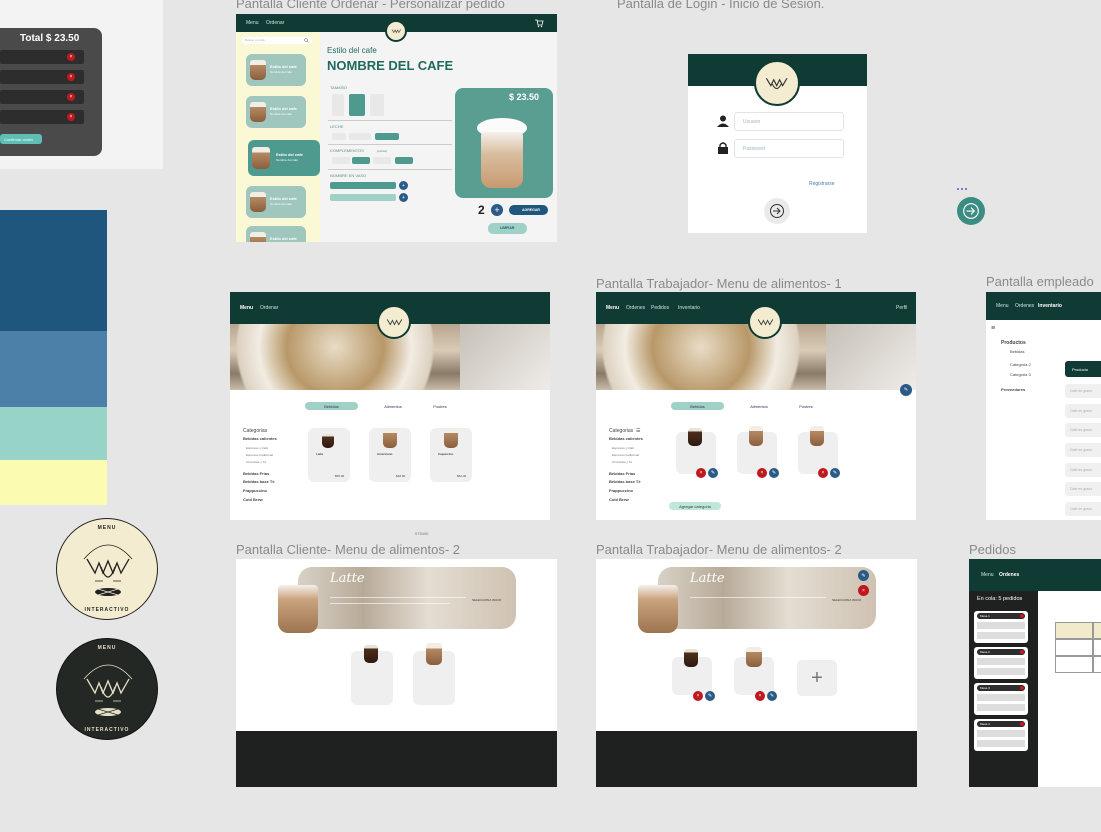  I want to click on size-option-selected, so click(357, 105).